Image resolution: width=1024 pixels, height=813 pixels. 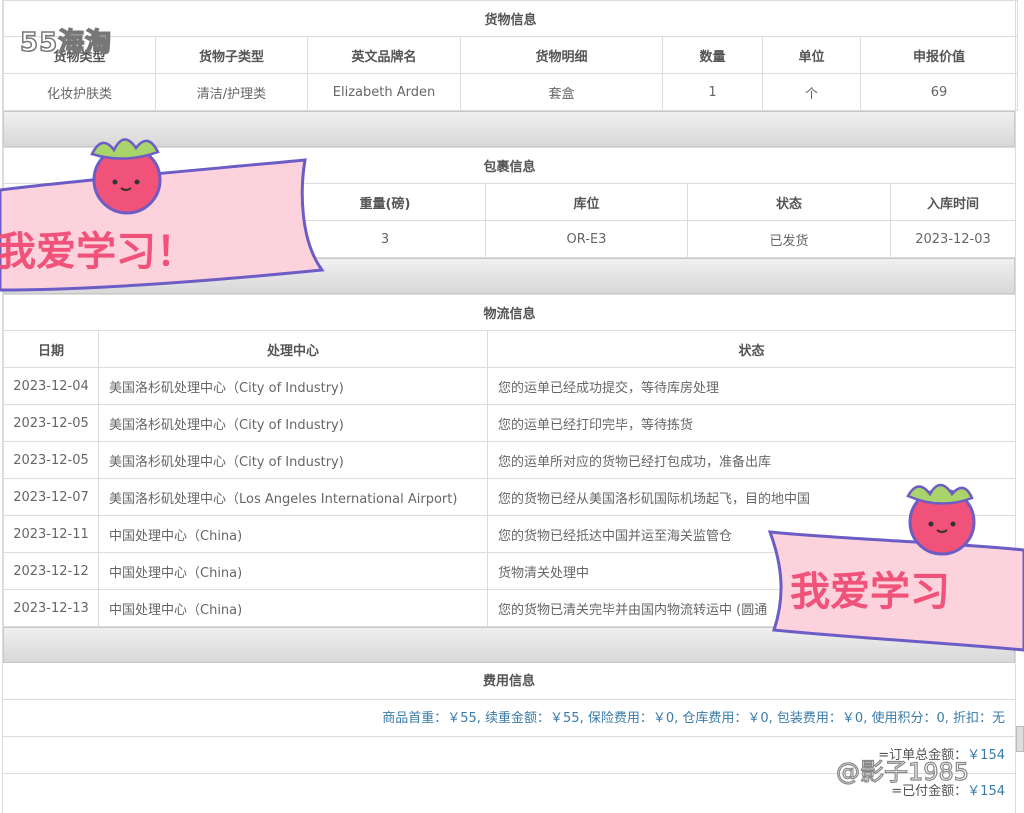 I want to click on fees-section-title: 费用信息, so click(x=509, y=681).